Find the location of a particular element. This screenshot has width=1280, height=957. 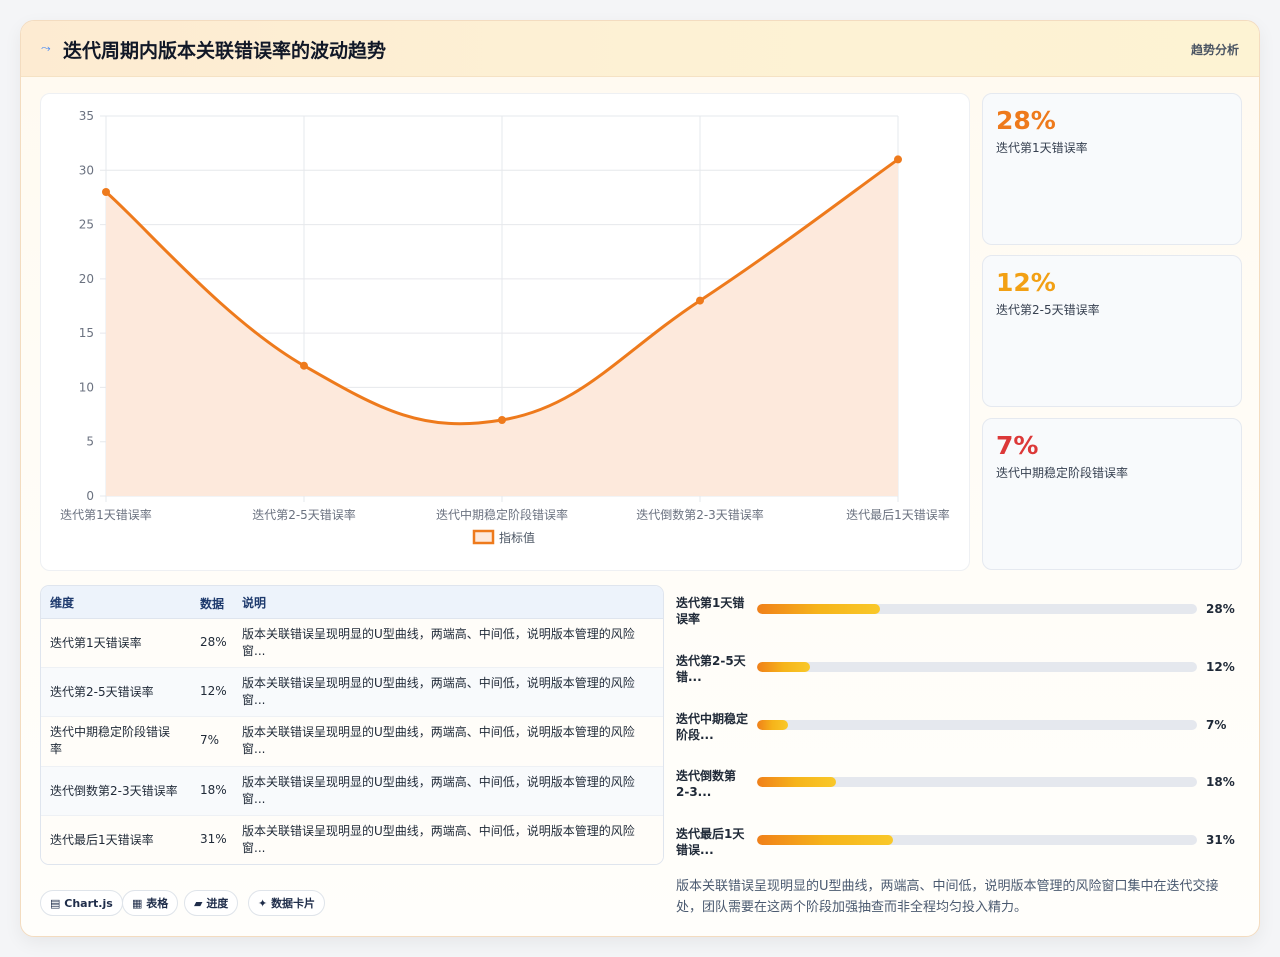

chart-line-icon: ⤳ is located at coordinates (46, 48).